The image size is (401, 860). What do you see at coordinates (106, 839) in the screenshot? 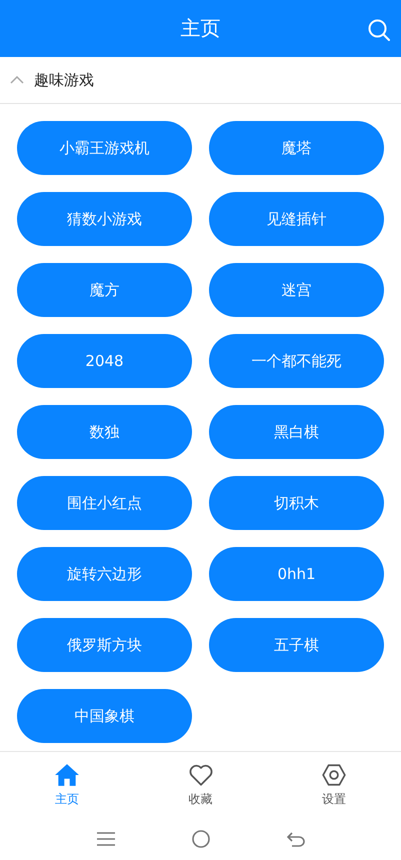
I see `menu-icon` at bounding box center [106, 839].